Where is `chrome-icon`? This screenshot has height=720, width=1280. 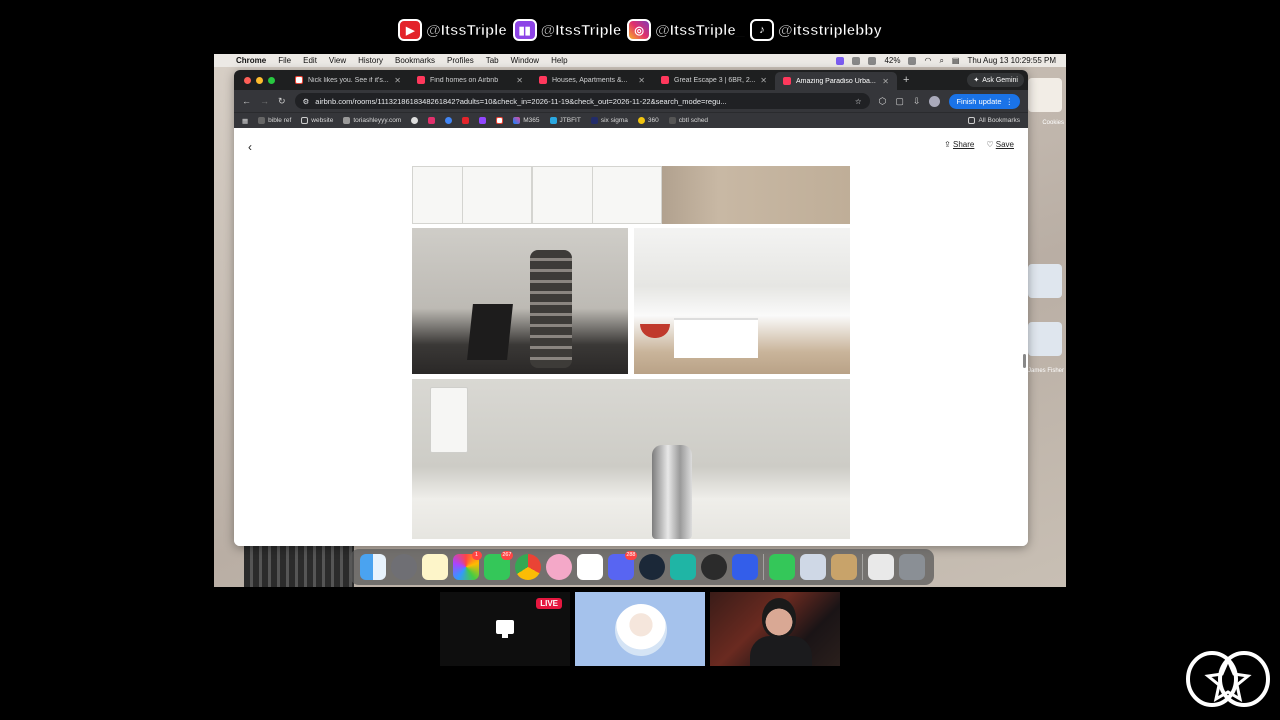 chrome-icon is located at coordinates (527, 567).